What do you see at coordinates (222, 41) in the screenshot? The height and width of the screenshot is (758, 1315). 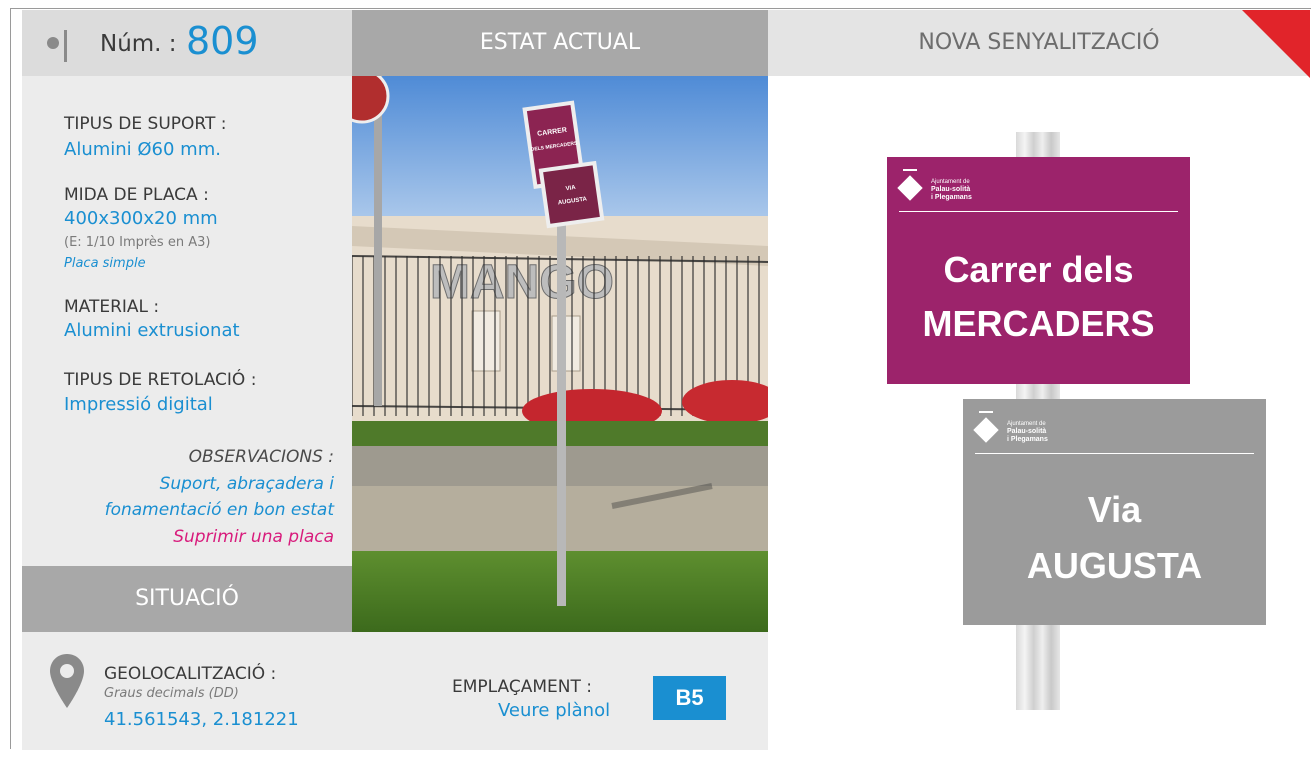 I see `number-value: 809` at bounding box center [222, 41].